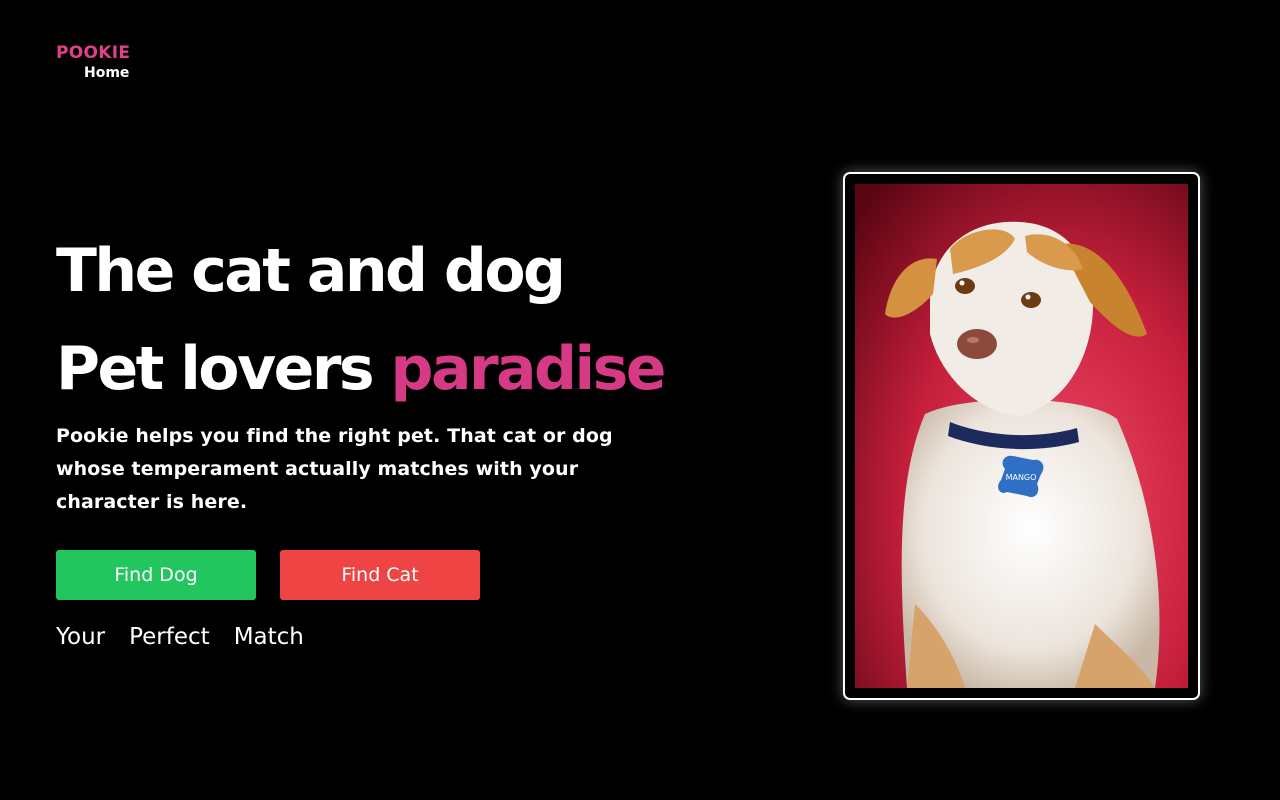  I want to click on headline-line-2: Pet lovers paradise, so click(376, 369).